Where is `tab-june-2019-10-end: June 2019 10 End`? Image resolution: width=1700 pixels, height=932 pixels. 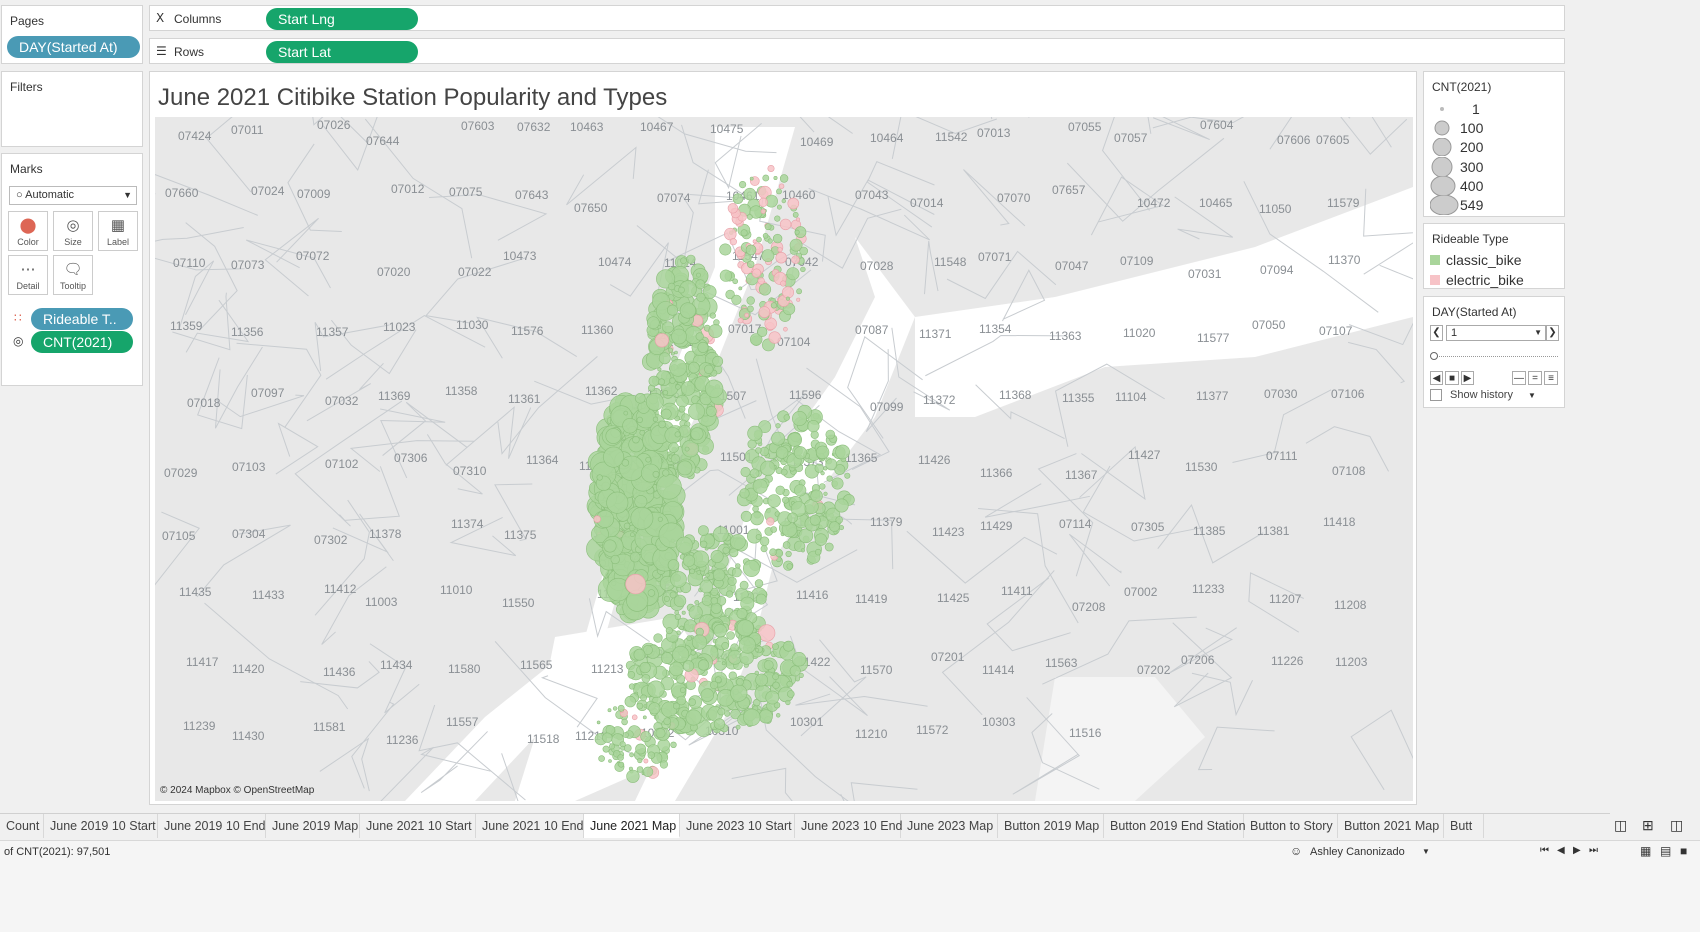
tab-june-2019-10-end: June 2019 10 End is located at coordinates (212, 826).